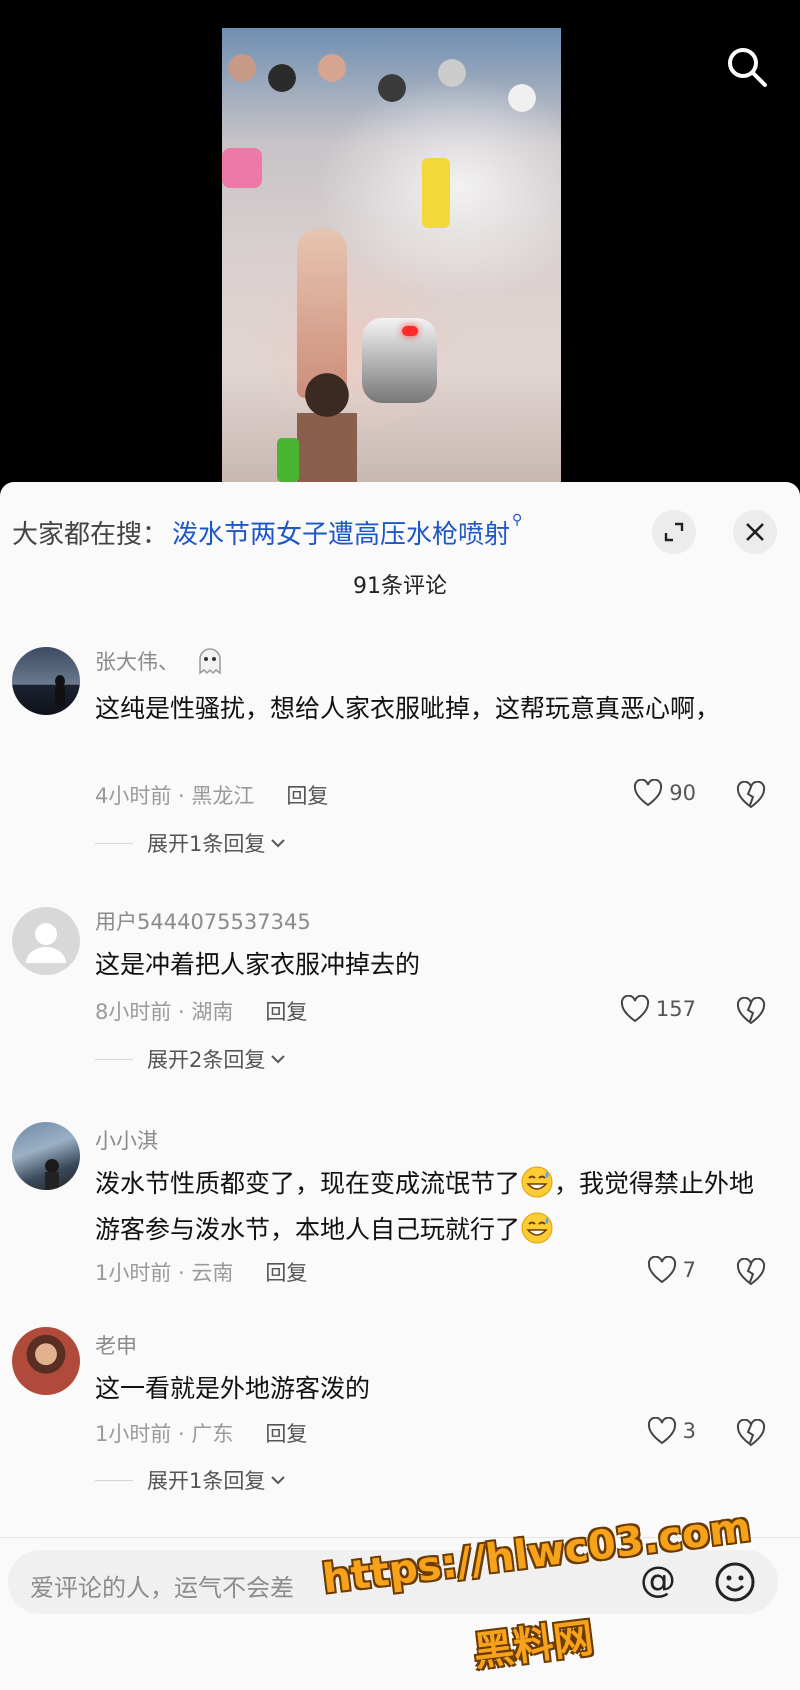 The image size is (800, 1690). Describe the element at coordinates (682, 793) in the screenshot. I see `like-count: 90` at that location.